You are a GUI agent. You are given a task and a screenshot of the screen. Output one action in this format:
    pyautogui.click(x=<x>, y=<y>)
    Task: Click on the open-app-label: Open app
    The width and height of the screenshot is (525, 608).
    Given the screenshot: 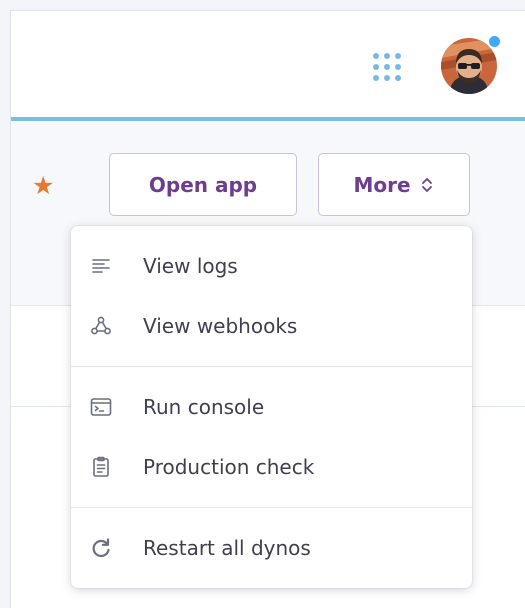 What is the action you would take?
    pyautogui.click(x=203, y=184)
    